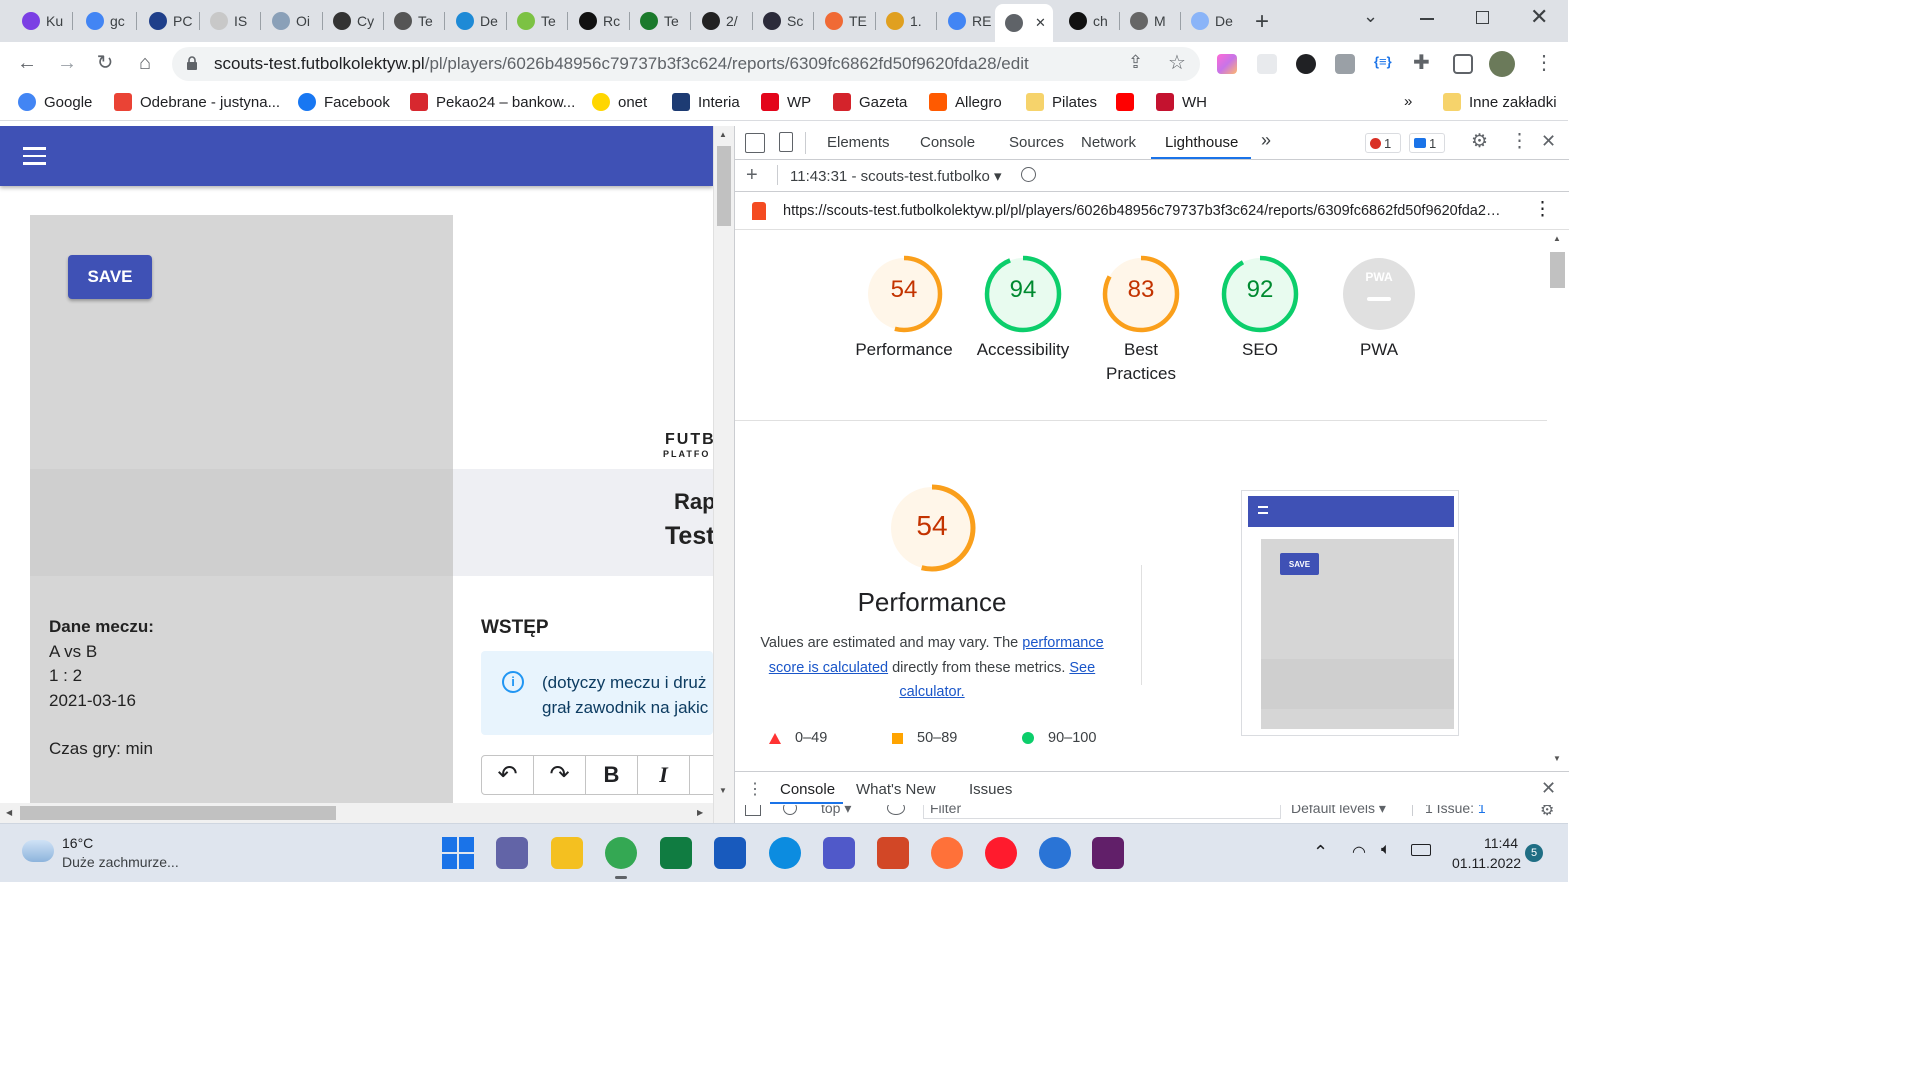 This screenshot has height=1080, width=1920. Describe the element at coordinates (1061, 102) in the screenshot. I see `bookmark-item: Pilates` at that location.